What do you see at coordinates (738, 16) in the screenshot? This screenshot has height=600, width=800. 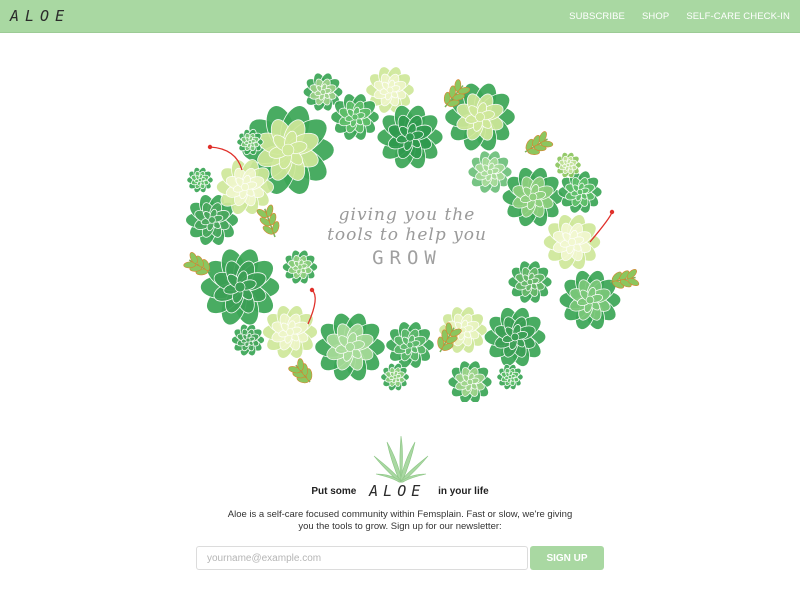 I see `nav-self-care-check-in-link: SELF-CARE CHECK-IN` at bounding box center [738, 16].